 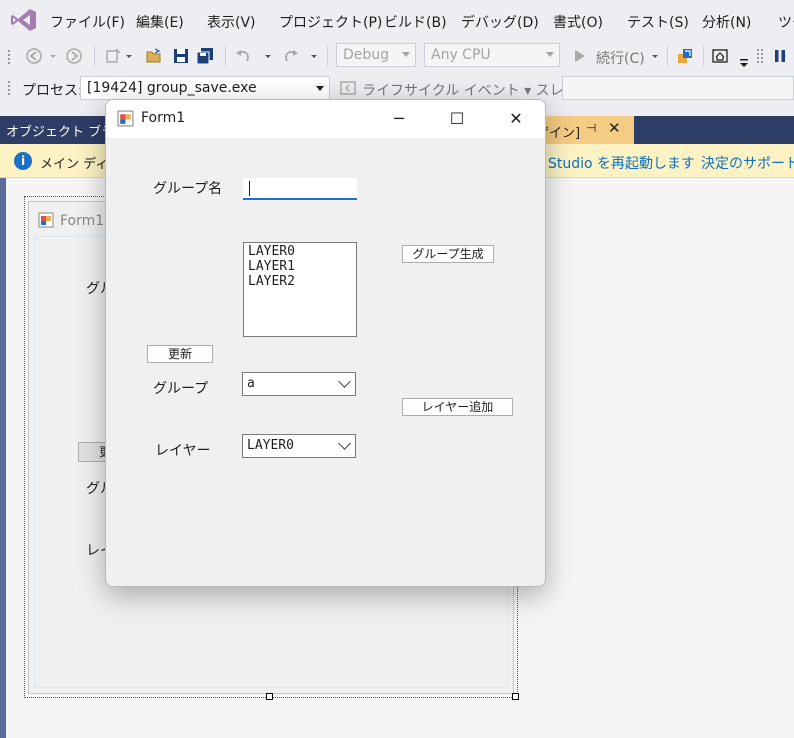 I want to click on menu-view: 表示(V), so click(x=231, y=22).